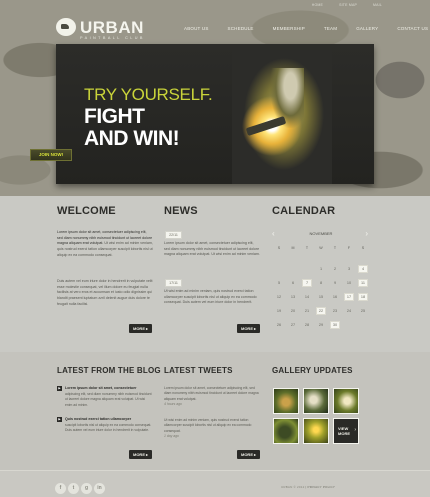  Describe the element at coordinates (279, 283) in the screenshot. I see `calendar-day: 5` at that location.